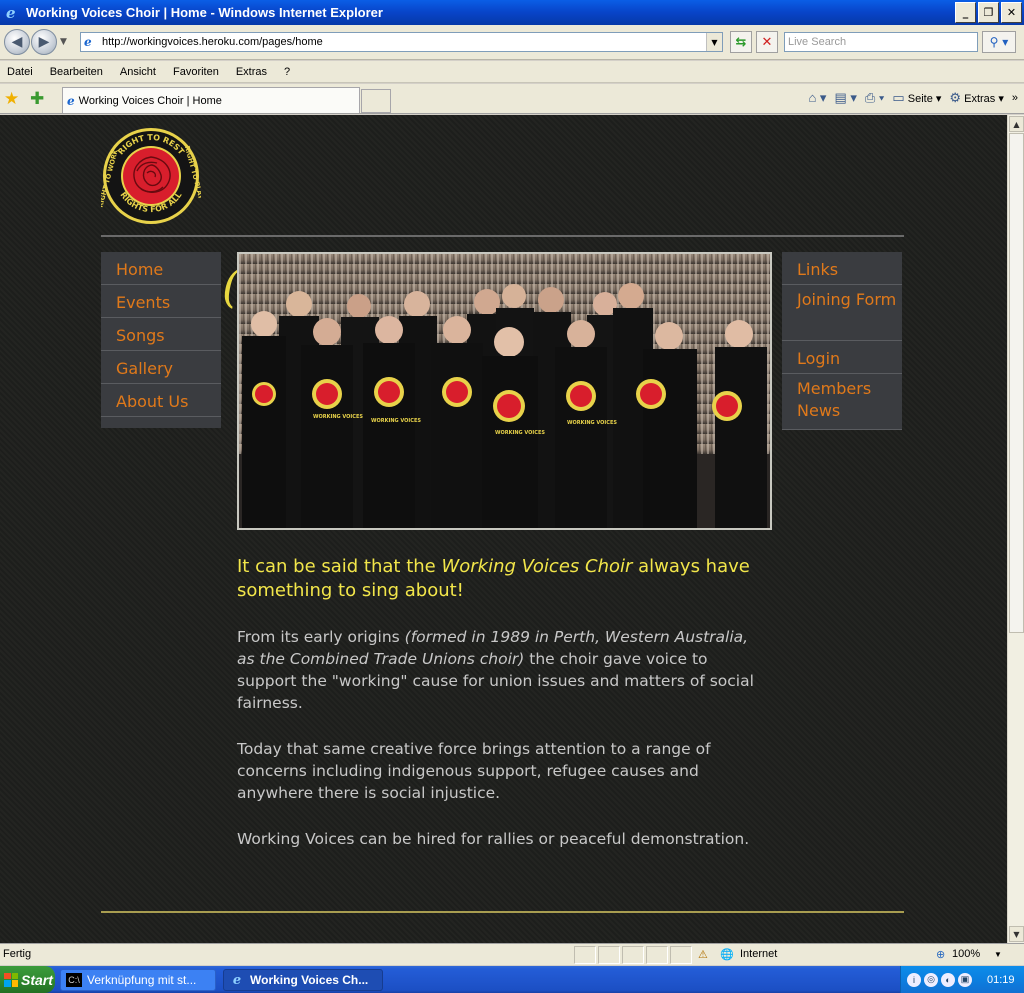 The width and height of the screenshot is (1024, 993). Describe the element at coordinates (20, 72) in the screenshot. I see `menu-item-datei: Datei` at that location.